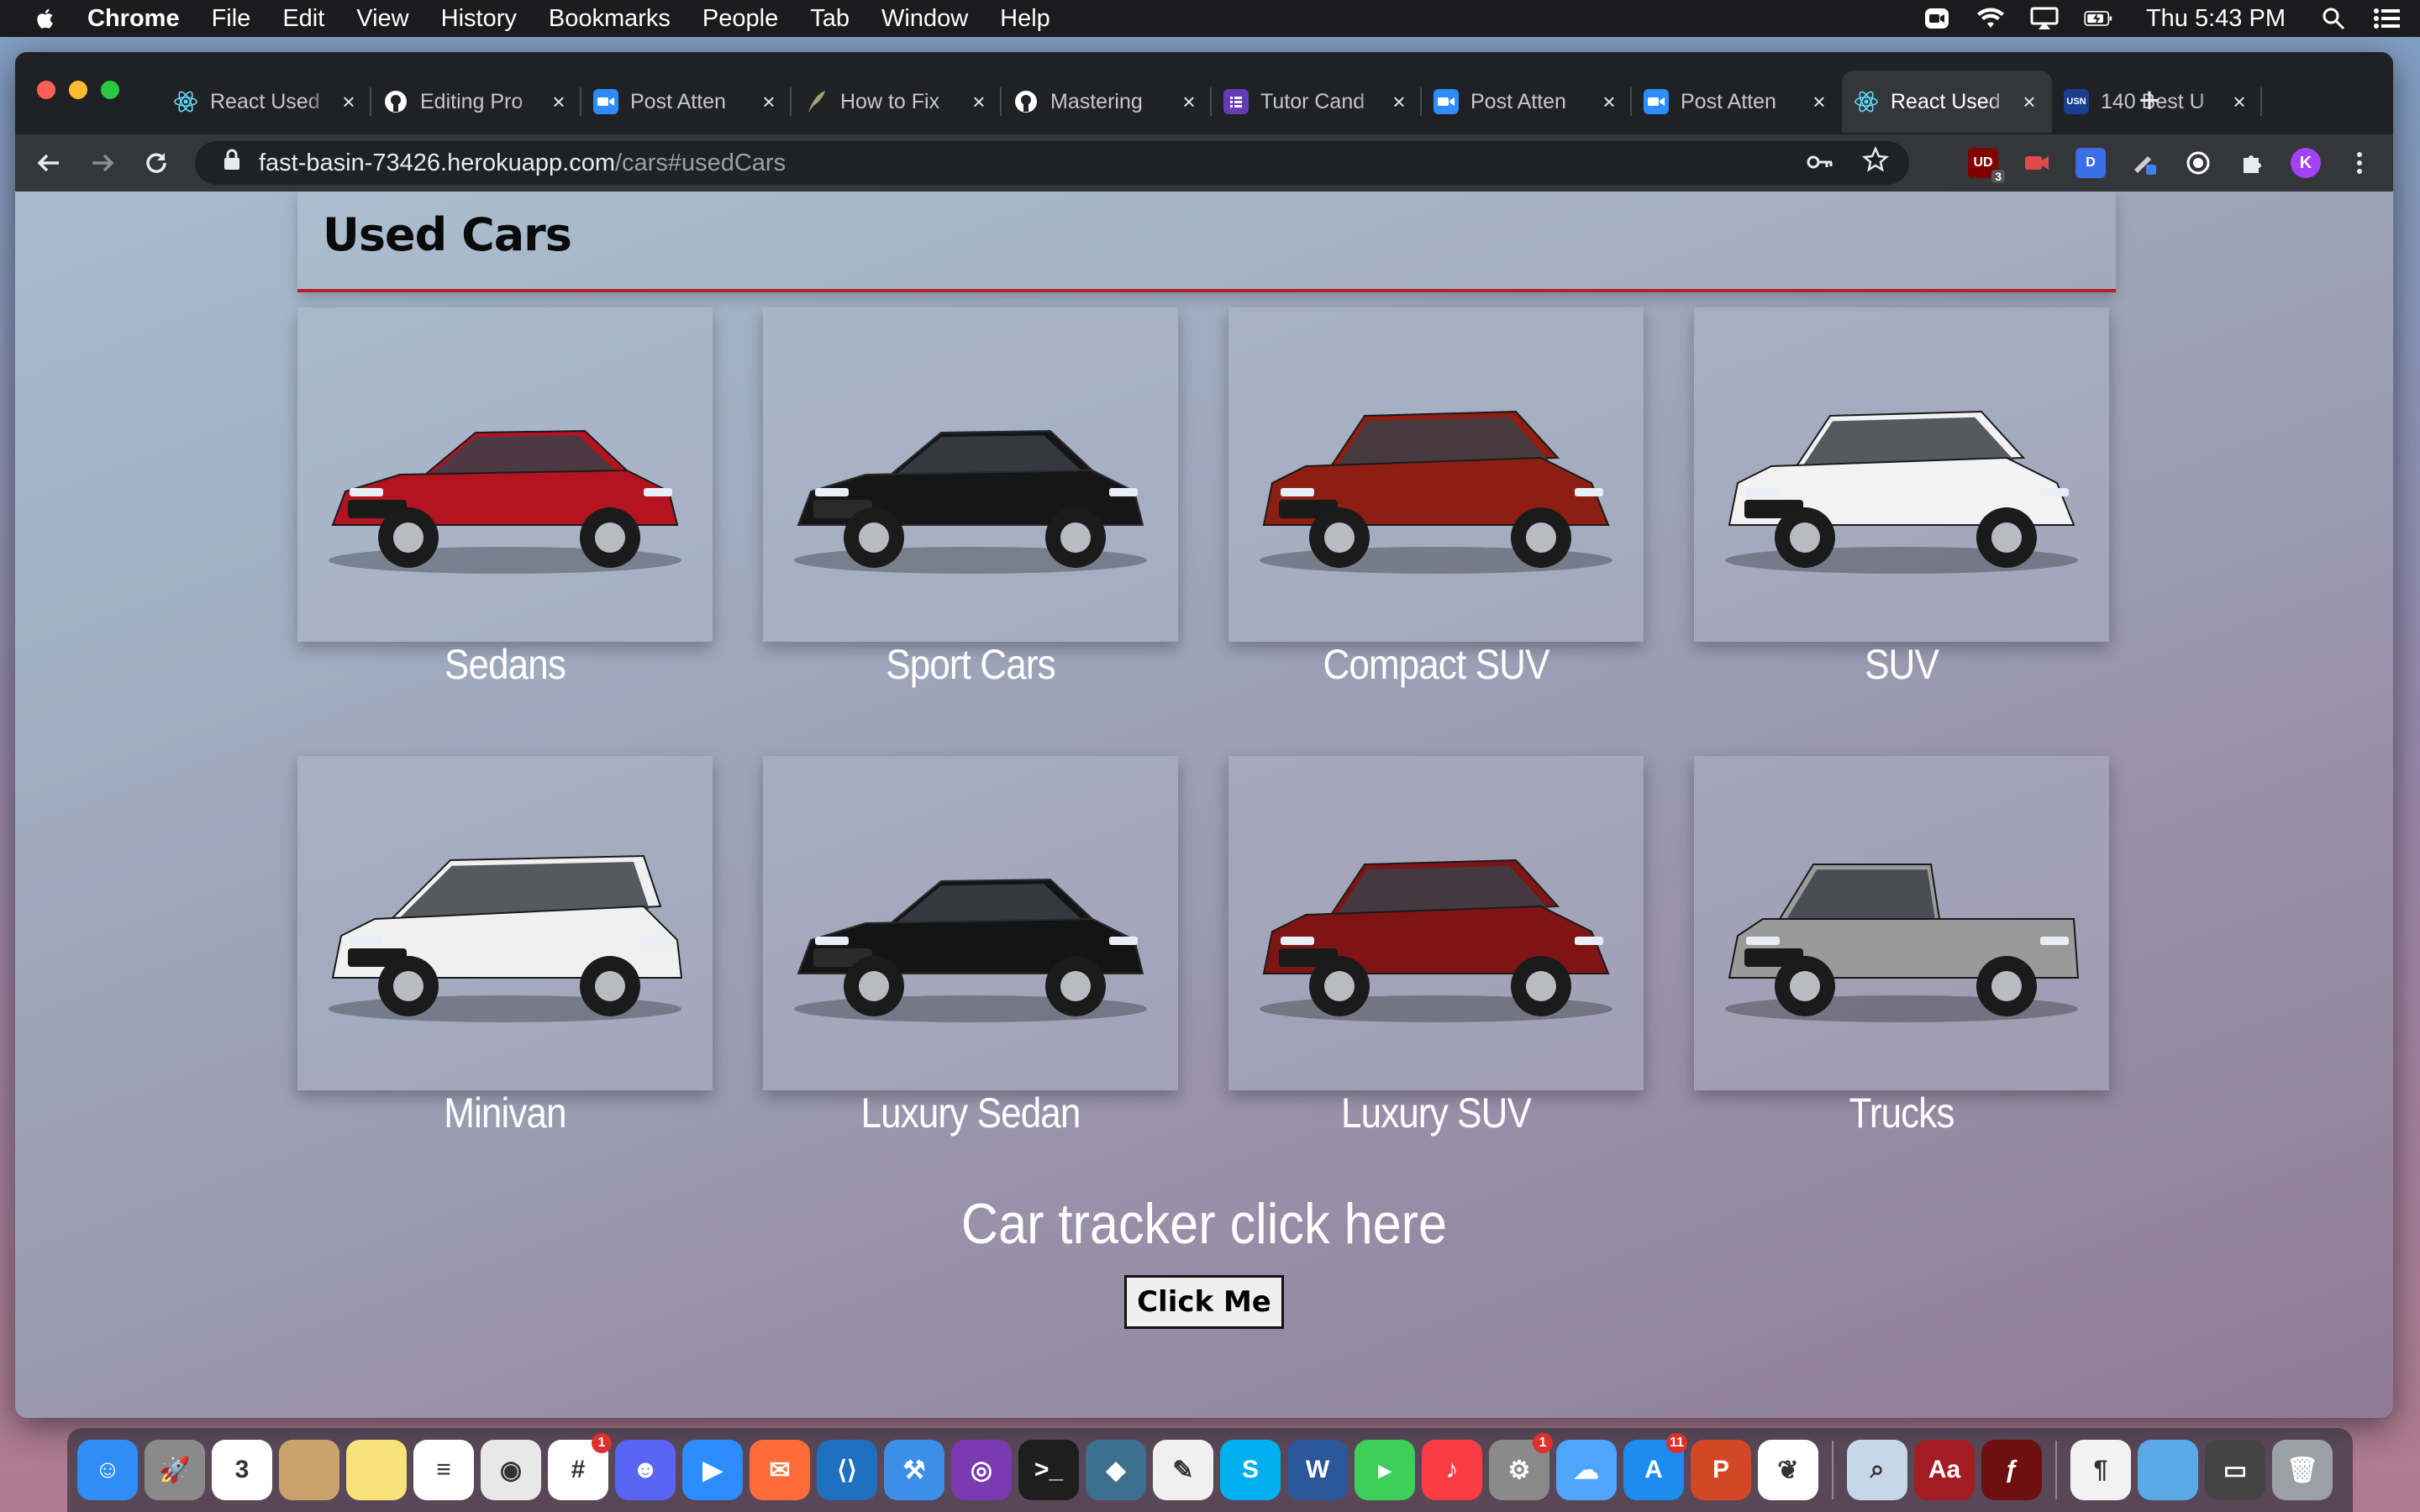  What do you see at coordinates (830, 19) in the screenshot?
I see `menu-tab: Tab` at bounding box center [830, 19].